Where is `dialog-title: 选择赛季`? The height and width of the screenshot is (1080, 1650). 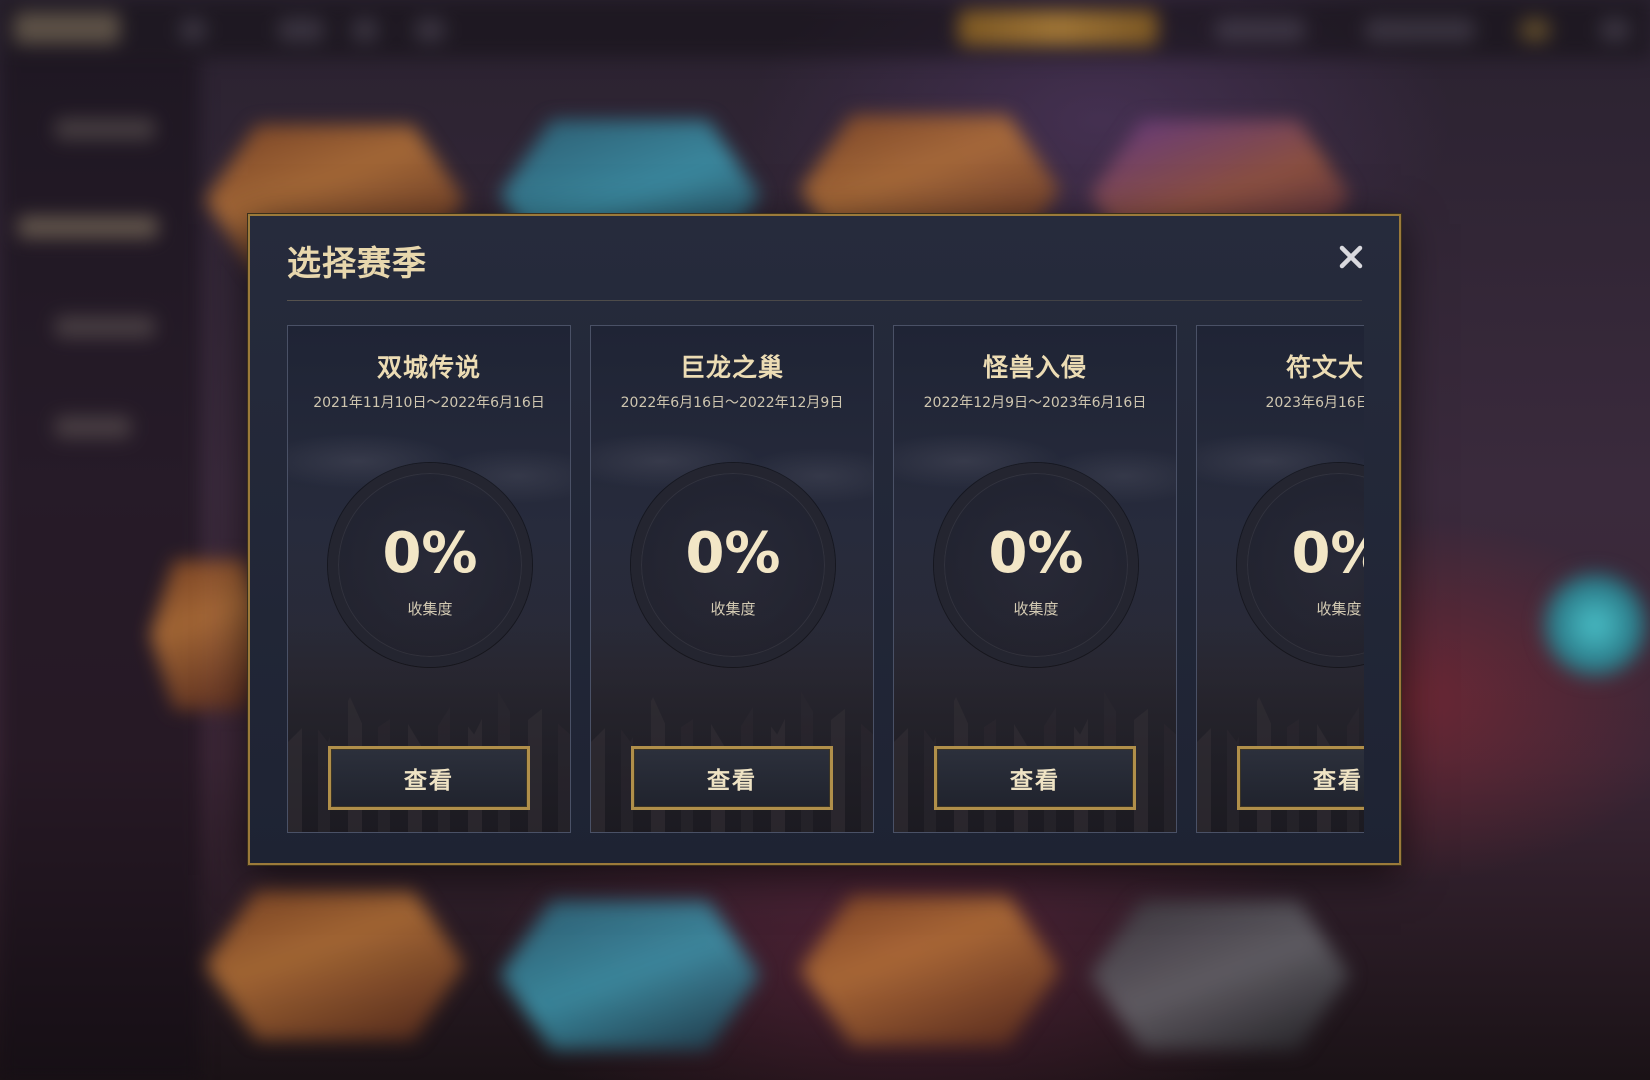 dialog-title: 选择赛季 is located at coordinates (357, 264).